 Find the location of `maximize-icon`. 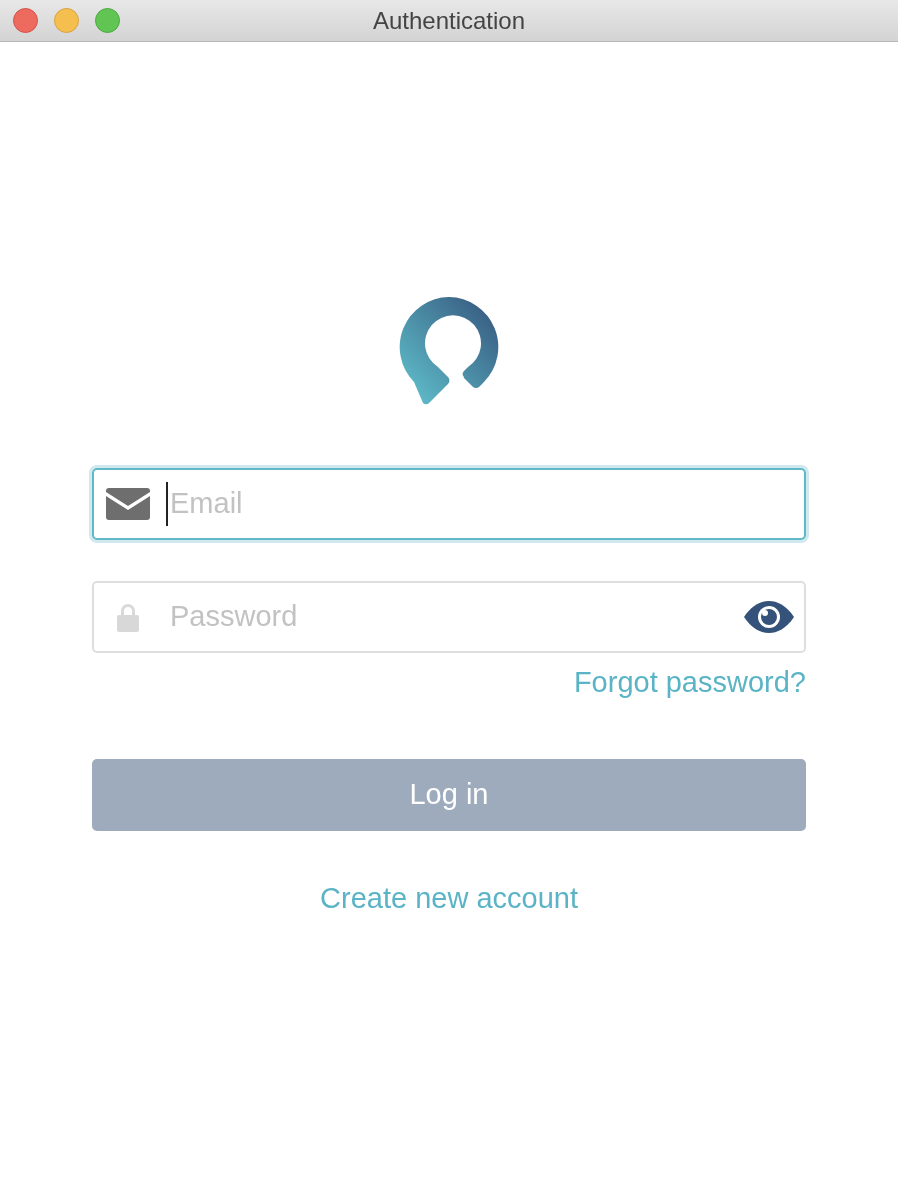

maximize-icon is located at coordinates (107, 20).